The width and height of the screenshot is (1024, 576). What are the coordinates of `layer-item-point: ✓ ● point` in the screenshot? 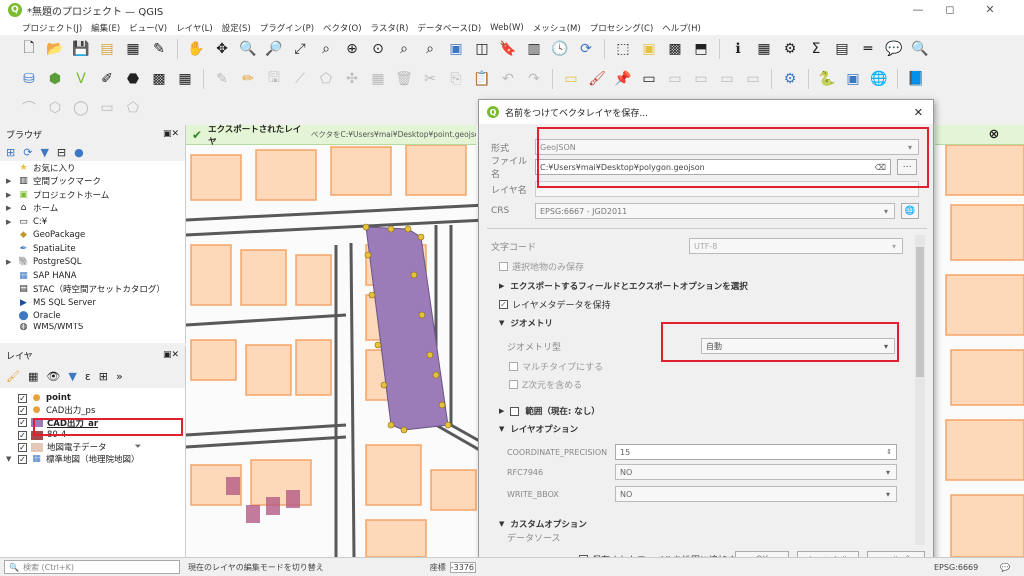 It's located at (92, 398).